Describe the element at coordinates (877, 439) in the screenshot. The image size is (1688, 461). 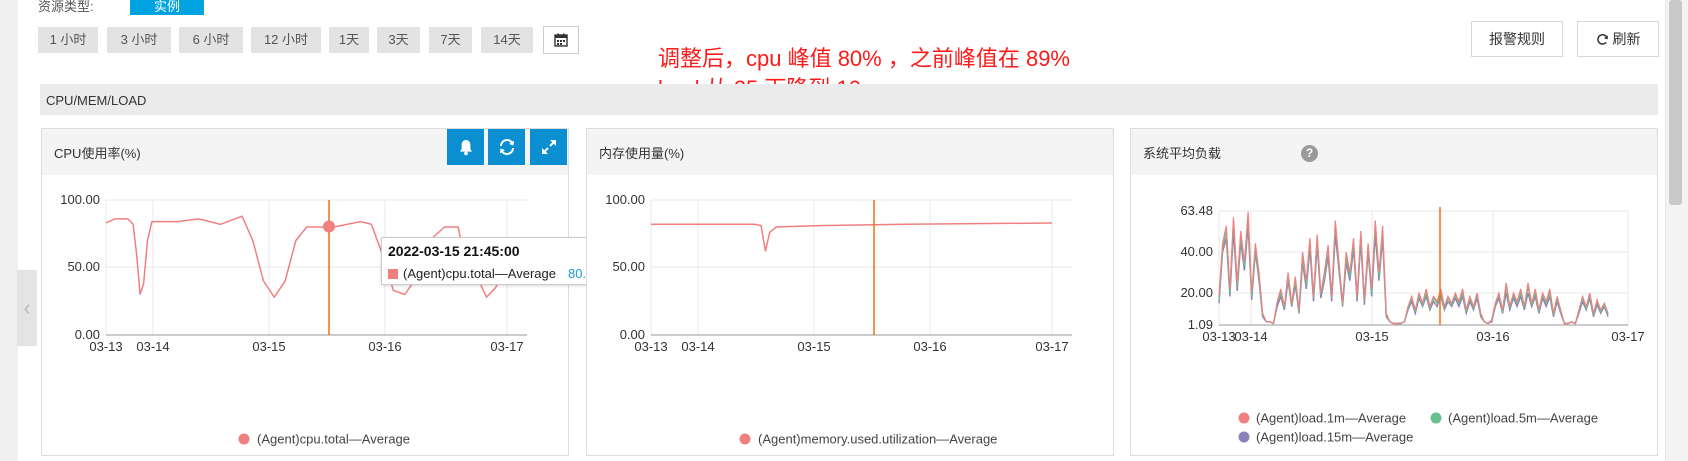
I see `legend-label: (Agent)memory.used.utilization—Average` at that location.